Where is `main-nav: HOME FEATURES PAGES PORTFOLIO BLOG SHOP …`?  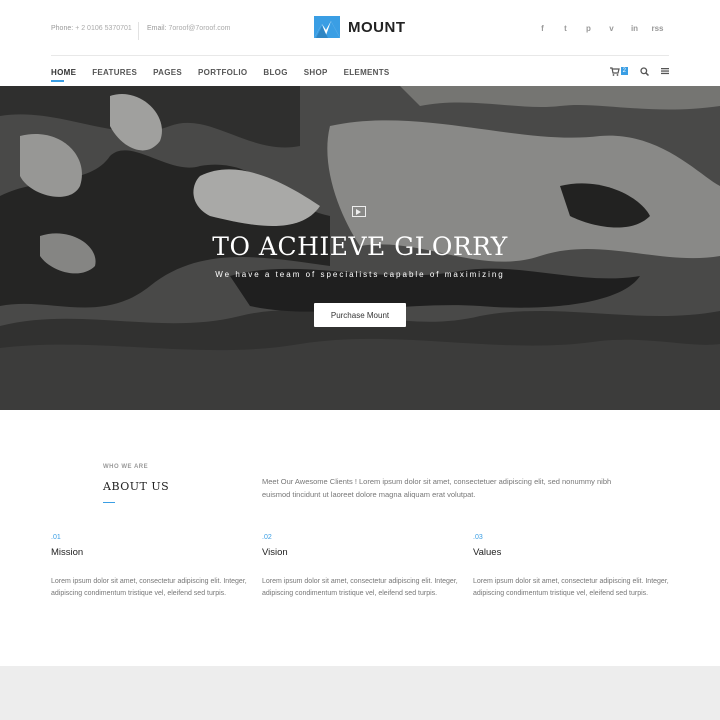
main-nav: HOME FEATURES PAGES PORTFOLIO BLOG SHOP … is located at coordinates (228, 72).